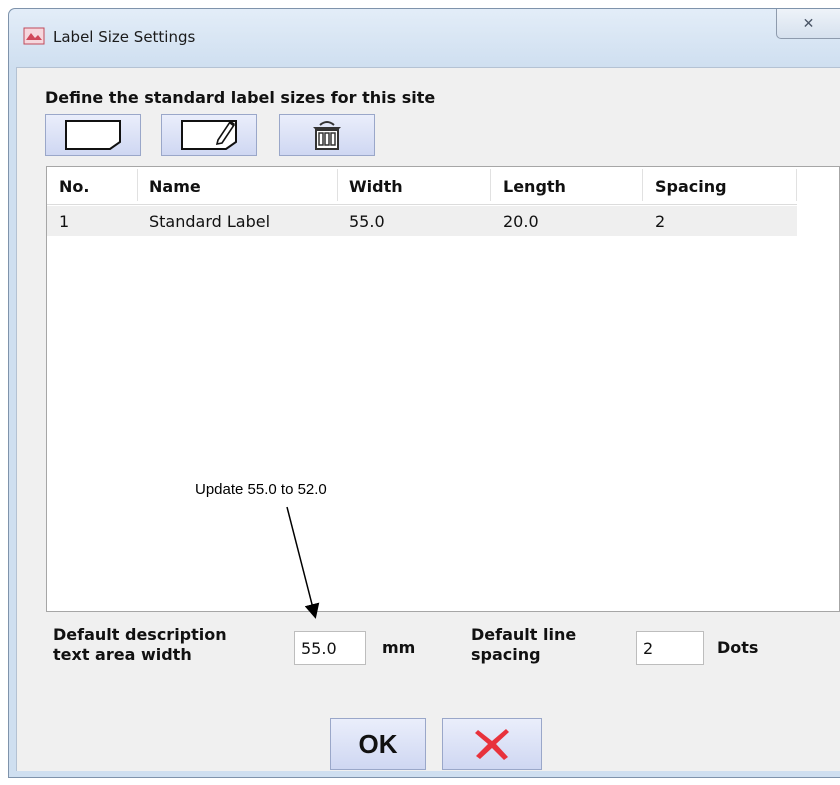 The height and width of the screenshot is (785, 840). Describe the element at coordinates (74, 186) in the screenshot. I see `column-header-no: No.` at that location.